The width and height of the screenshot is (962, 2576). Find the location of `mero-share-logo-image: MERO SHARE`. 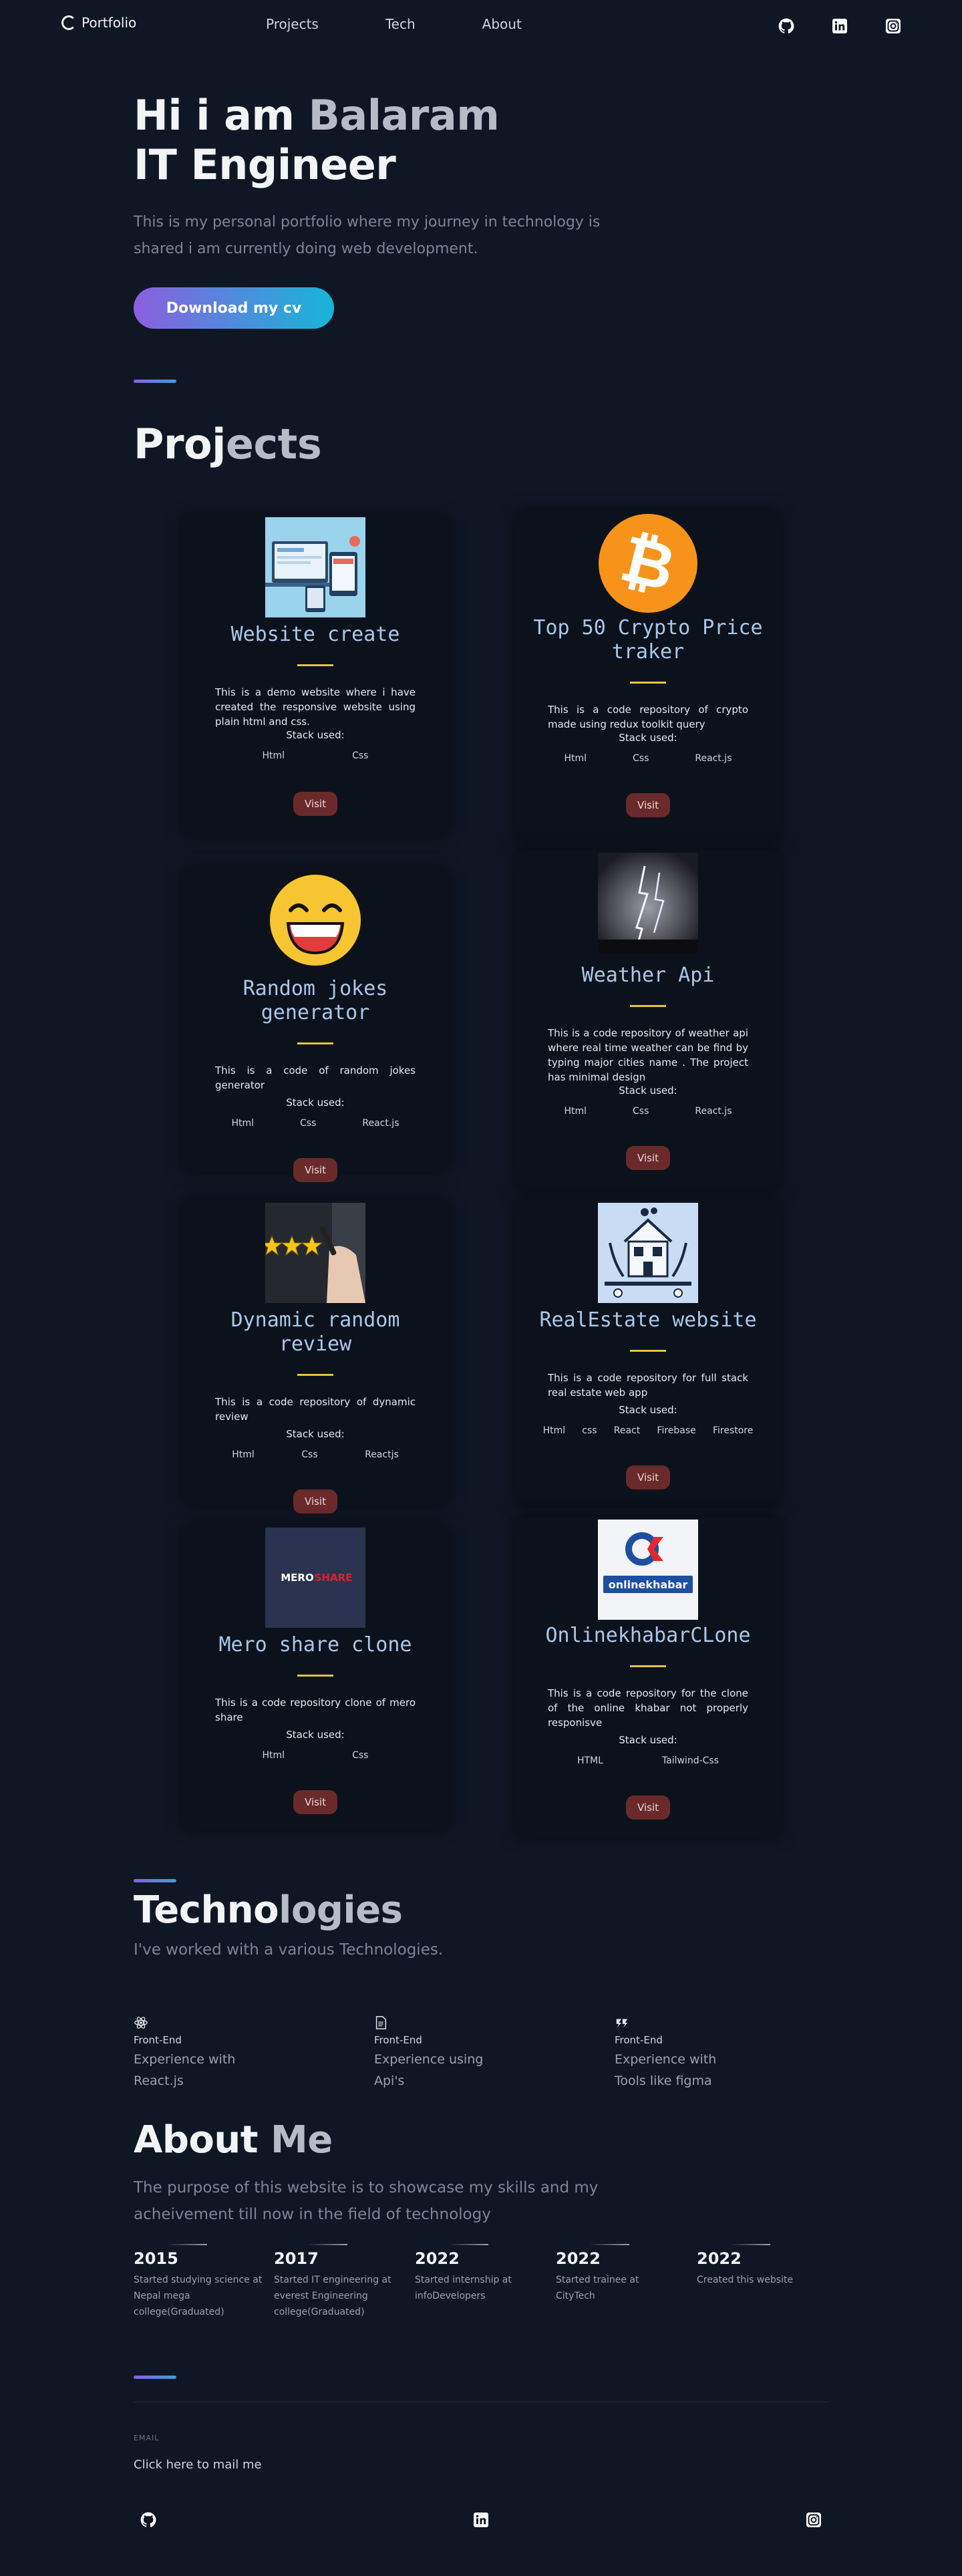

mero-share-logo-image: MERO SHARE is located at coordinates (315, 1578).